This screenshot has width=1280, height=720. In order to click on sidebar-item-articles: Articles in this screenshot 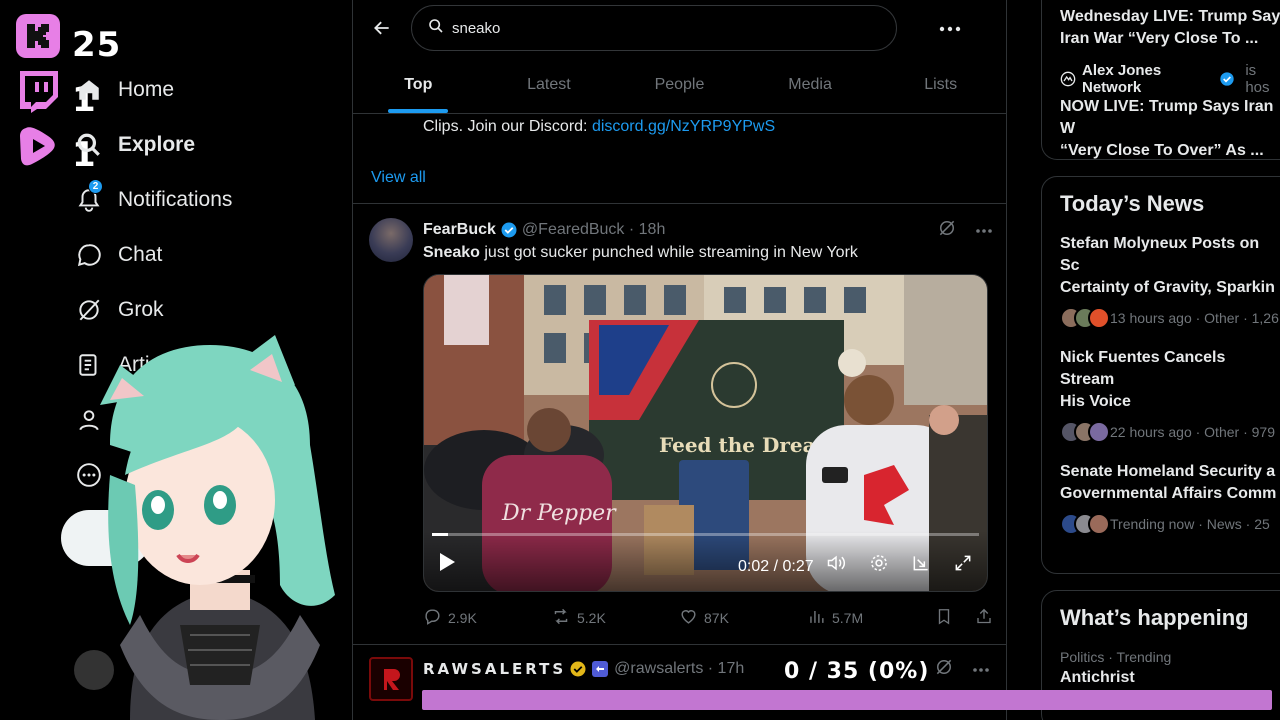, I will do `click(205, 364)`.